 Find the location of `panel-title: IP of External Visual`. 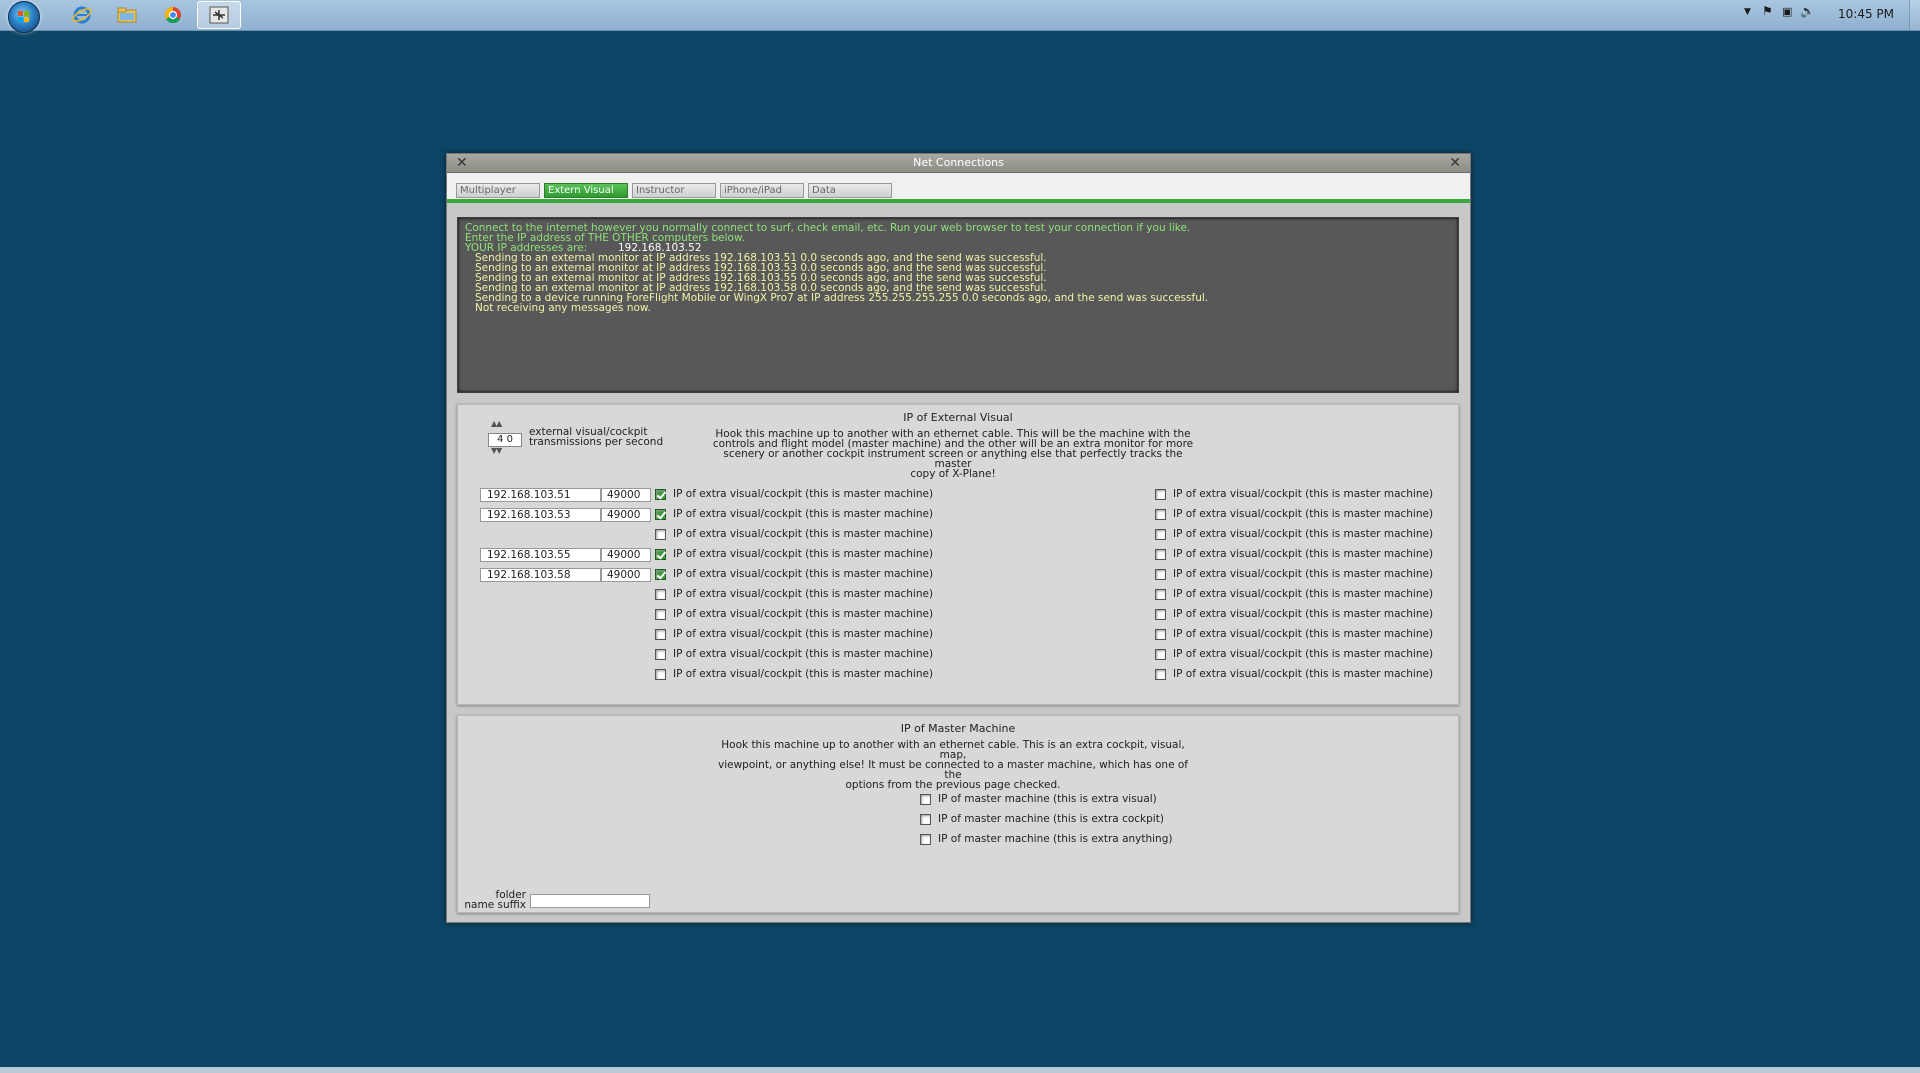

panel-title: IP of External Visual is located at coordinates (958, 417).